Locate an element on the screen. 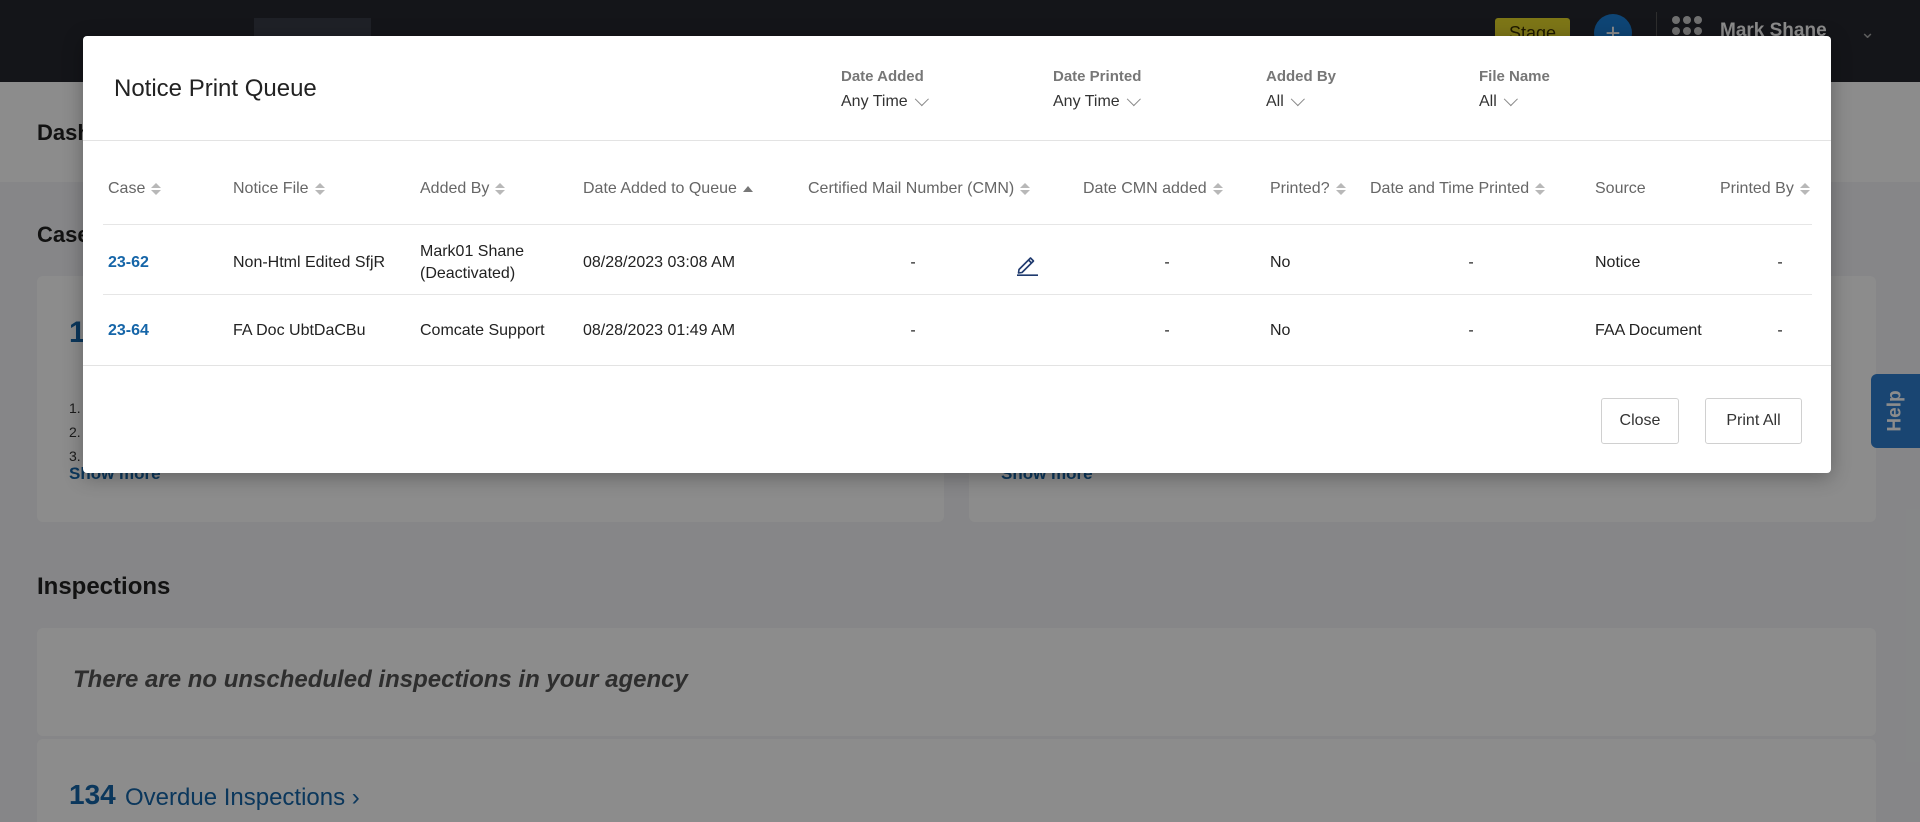 The image size is (1920, 822). column-label: Date and Time Printed is located at coordinates (1450, 188).